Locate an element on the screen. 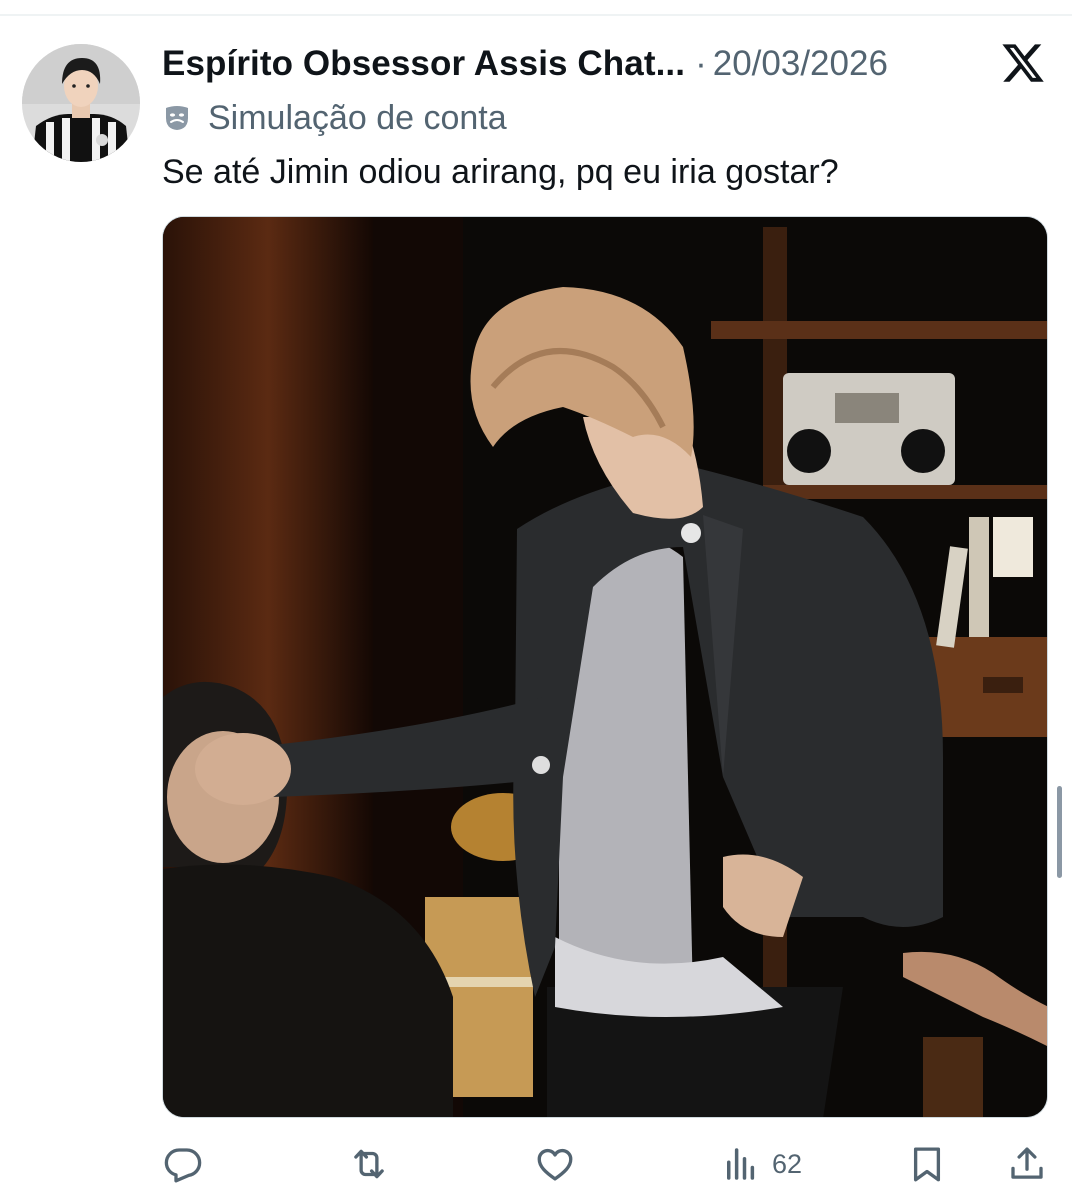 The width and height of the screenshot is (1072, 1200). views-button: 62 is located at coordinates (761, 1164).